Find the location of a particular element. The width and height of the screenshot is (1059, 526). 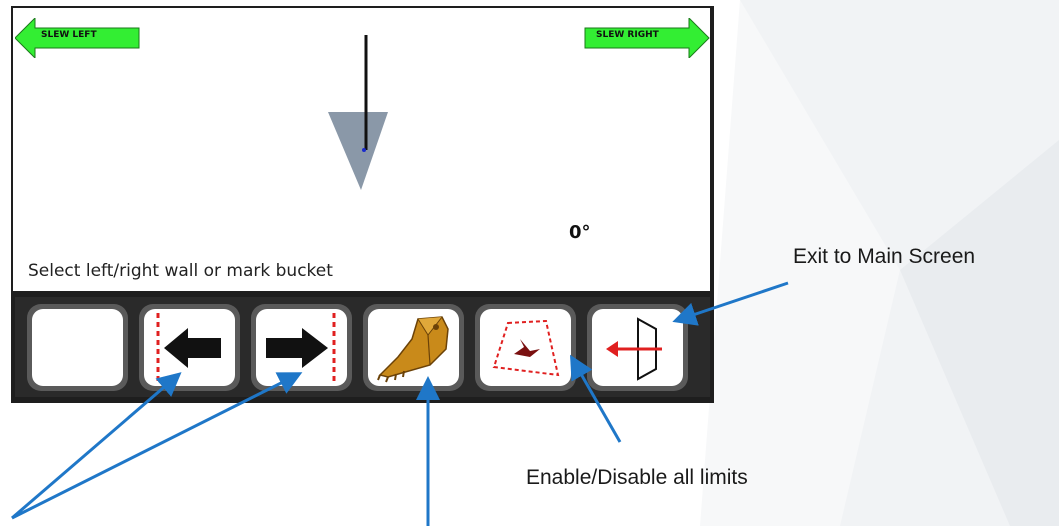

mark-bucket-button is located at coordinates (413, 347).